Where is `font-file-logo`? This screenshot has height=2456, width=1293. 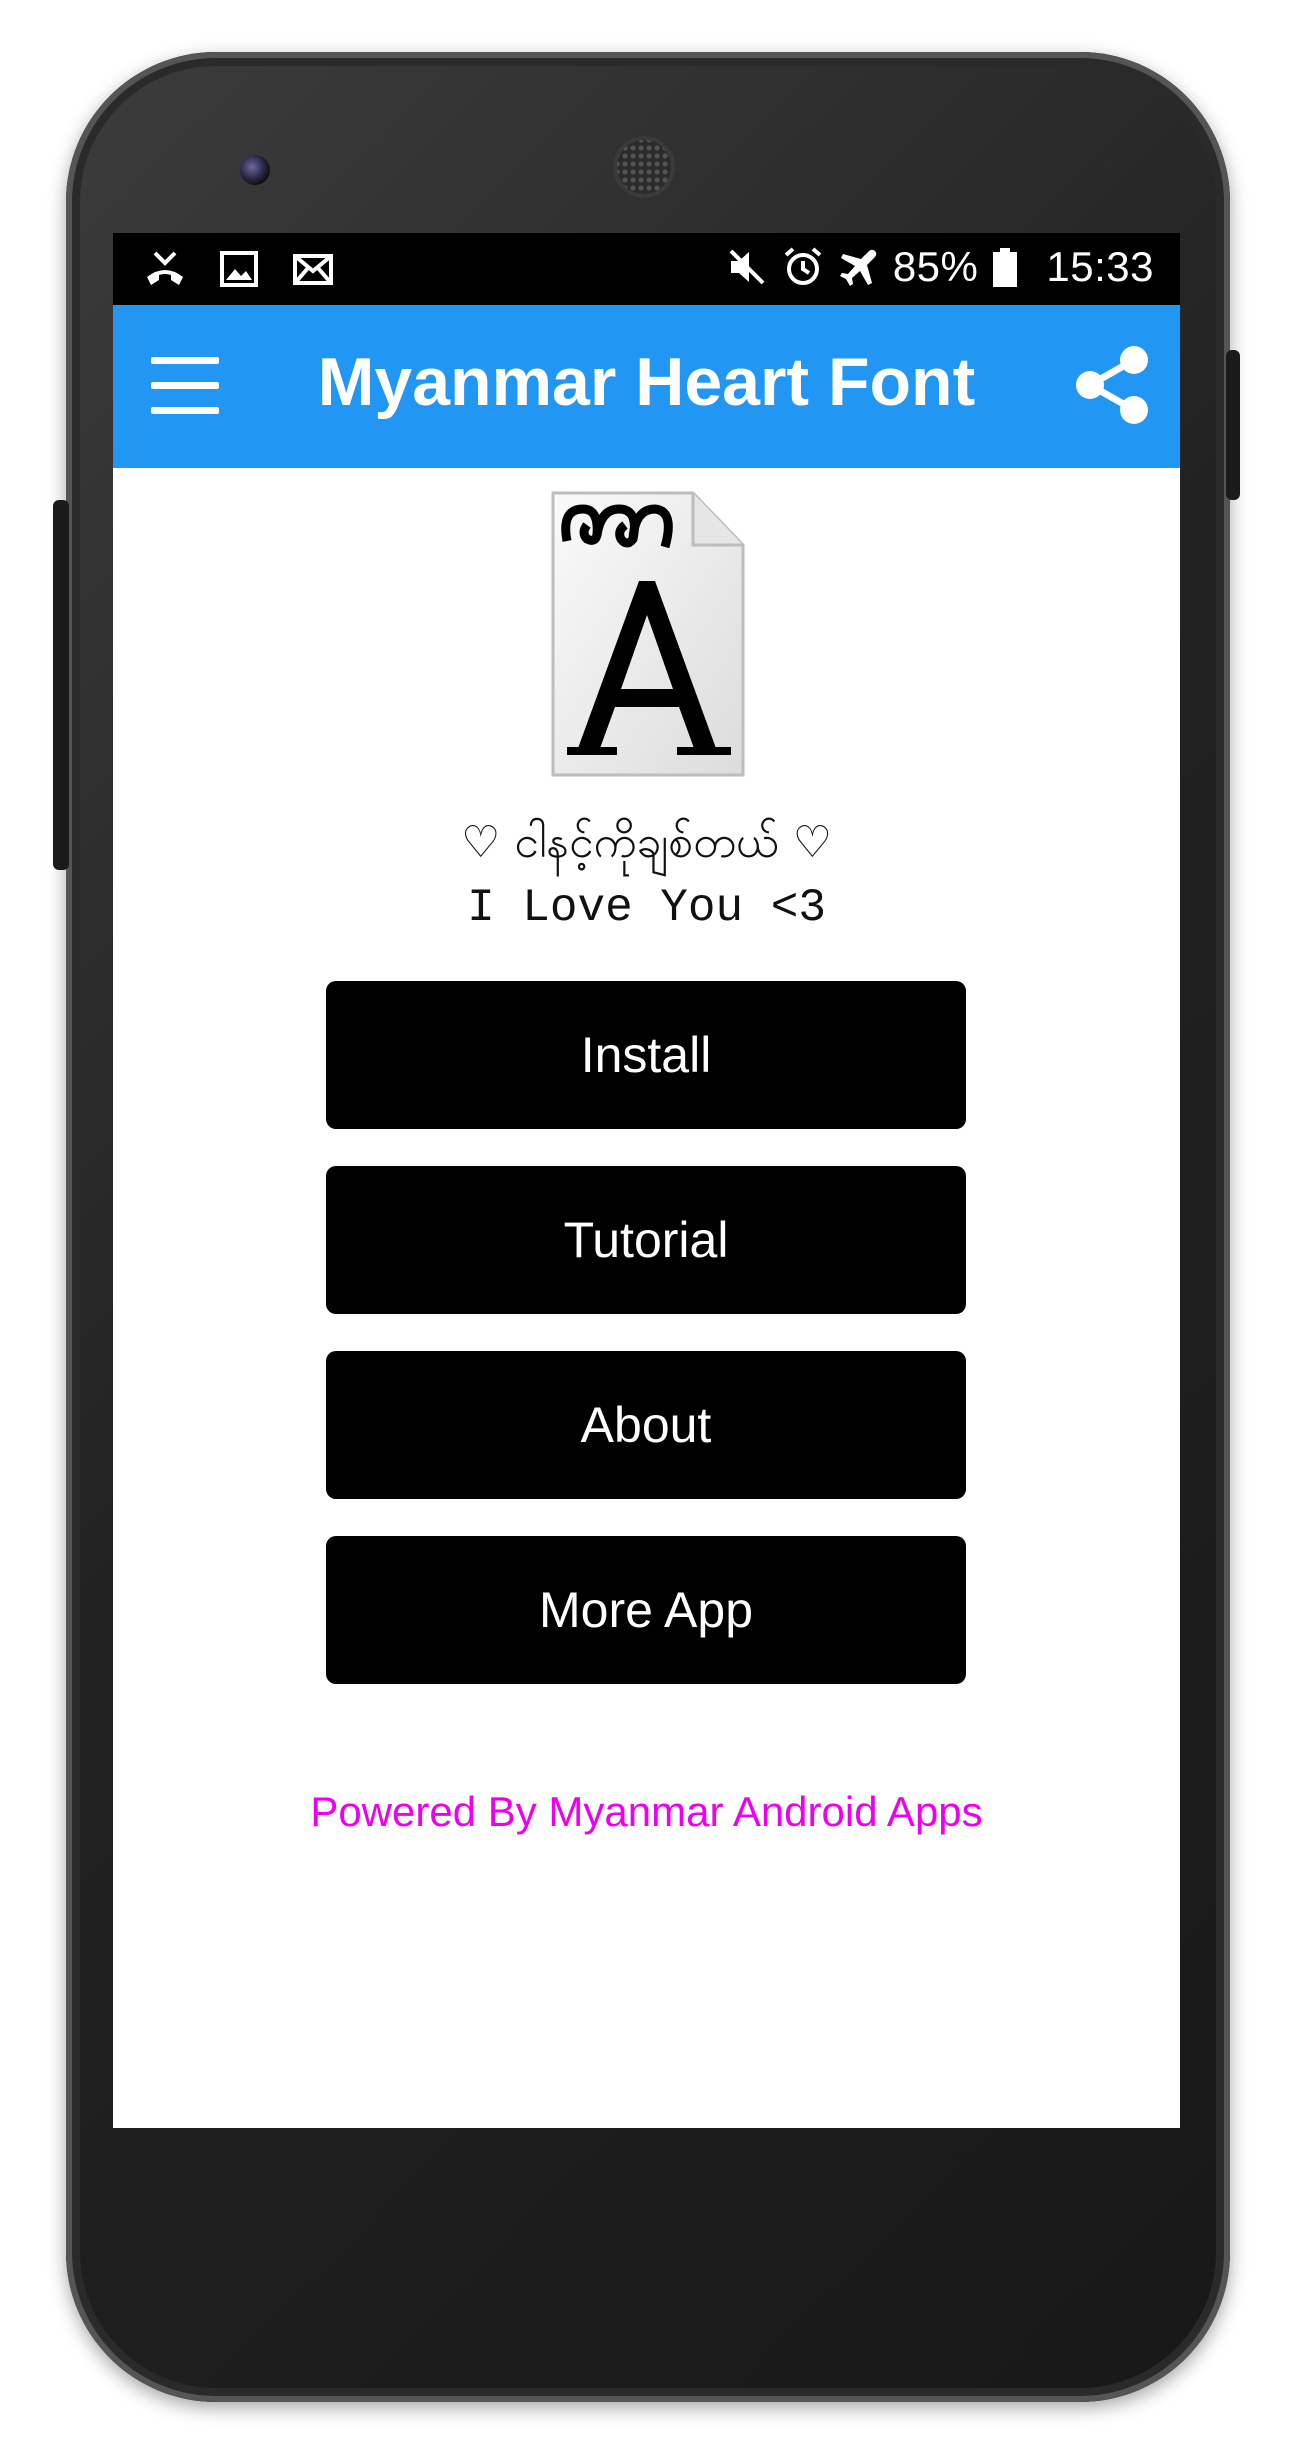 font-file-logo is located at coordinates (647, 634).